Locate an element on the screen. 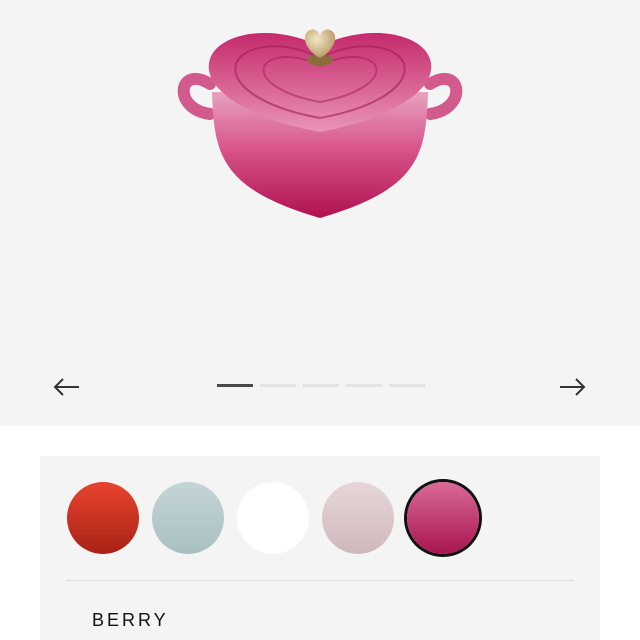  arrow-left-icon is located at coordinates (66, 387).